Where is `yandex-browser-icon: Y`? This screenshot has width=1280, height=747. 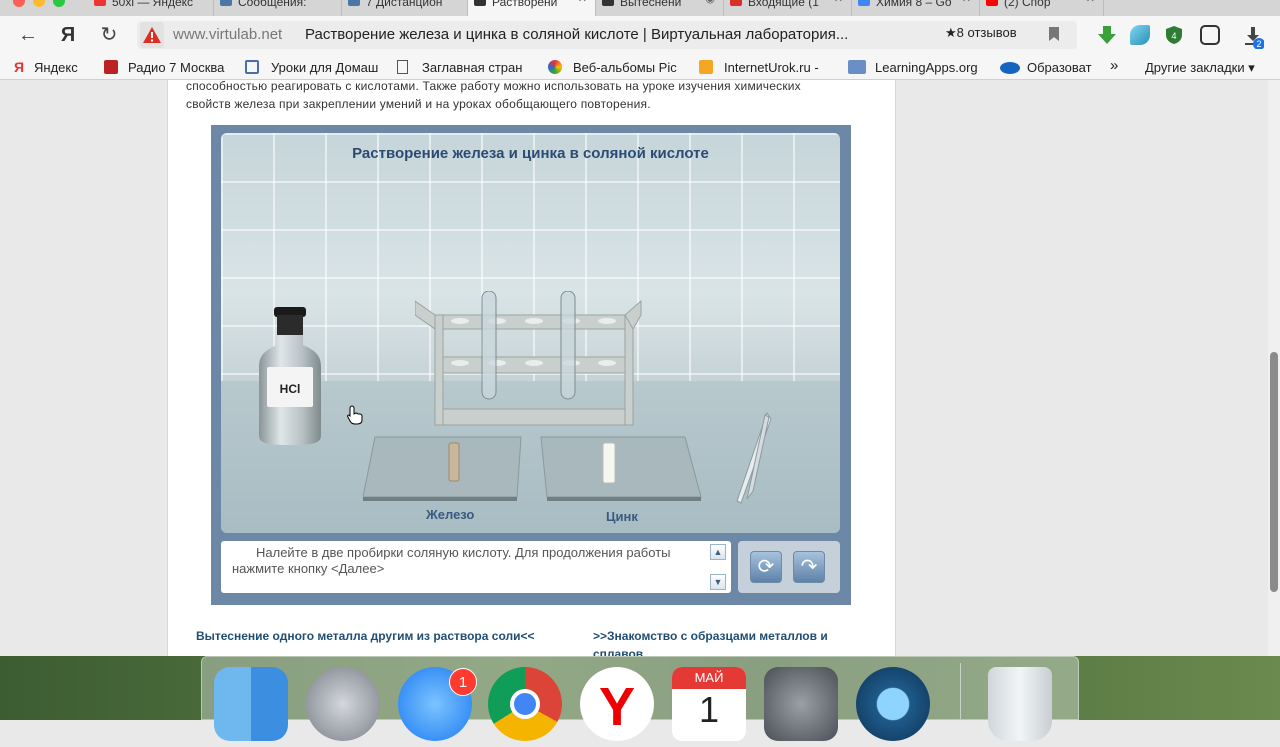 yandex-browser-icon: Y is located at coordinates (617, 704).